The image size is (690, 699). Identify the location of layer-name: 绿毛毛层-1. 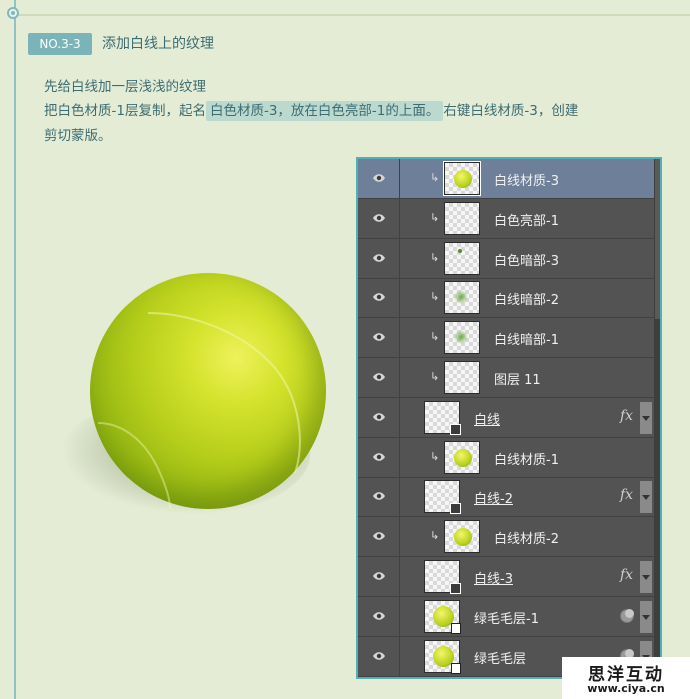
(506, 617).